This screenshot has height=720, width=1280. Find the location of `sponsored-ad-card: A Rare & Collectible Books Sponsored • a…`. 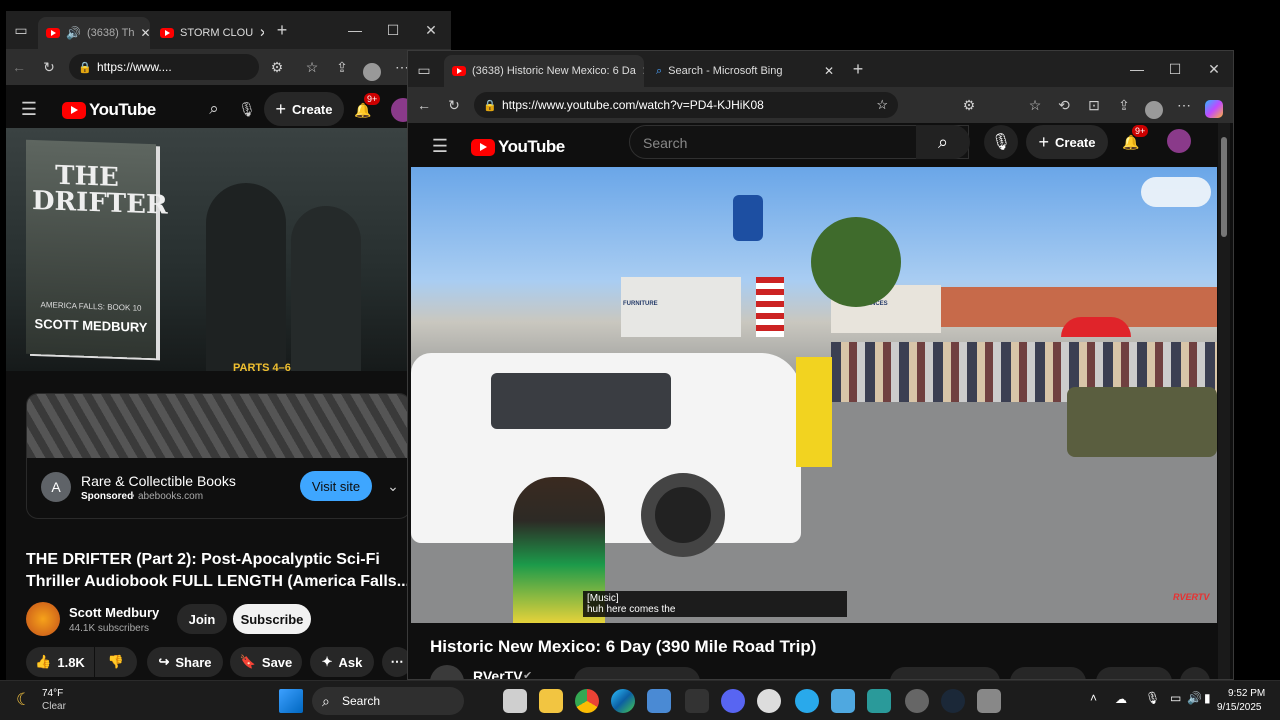

sponsored-ad-card: A Rare & Collectible Books Sponsored • a… is located at coordinates (218, 456).